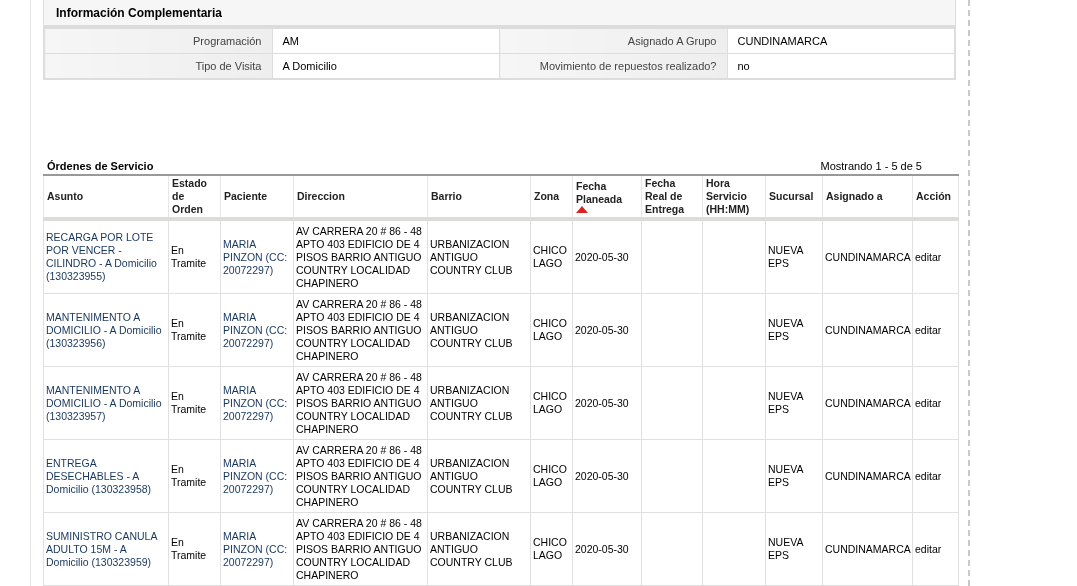 This screenshot has width=1077, height=586. I want to click on field-label: Tipo de Visita, so click(158, 66).